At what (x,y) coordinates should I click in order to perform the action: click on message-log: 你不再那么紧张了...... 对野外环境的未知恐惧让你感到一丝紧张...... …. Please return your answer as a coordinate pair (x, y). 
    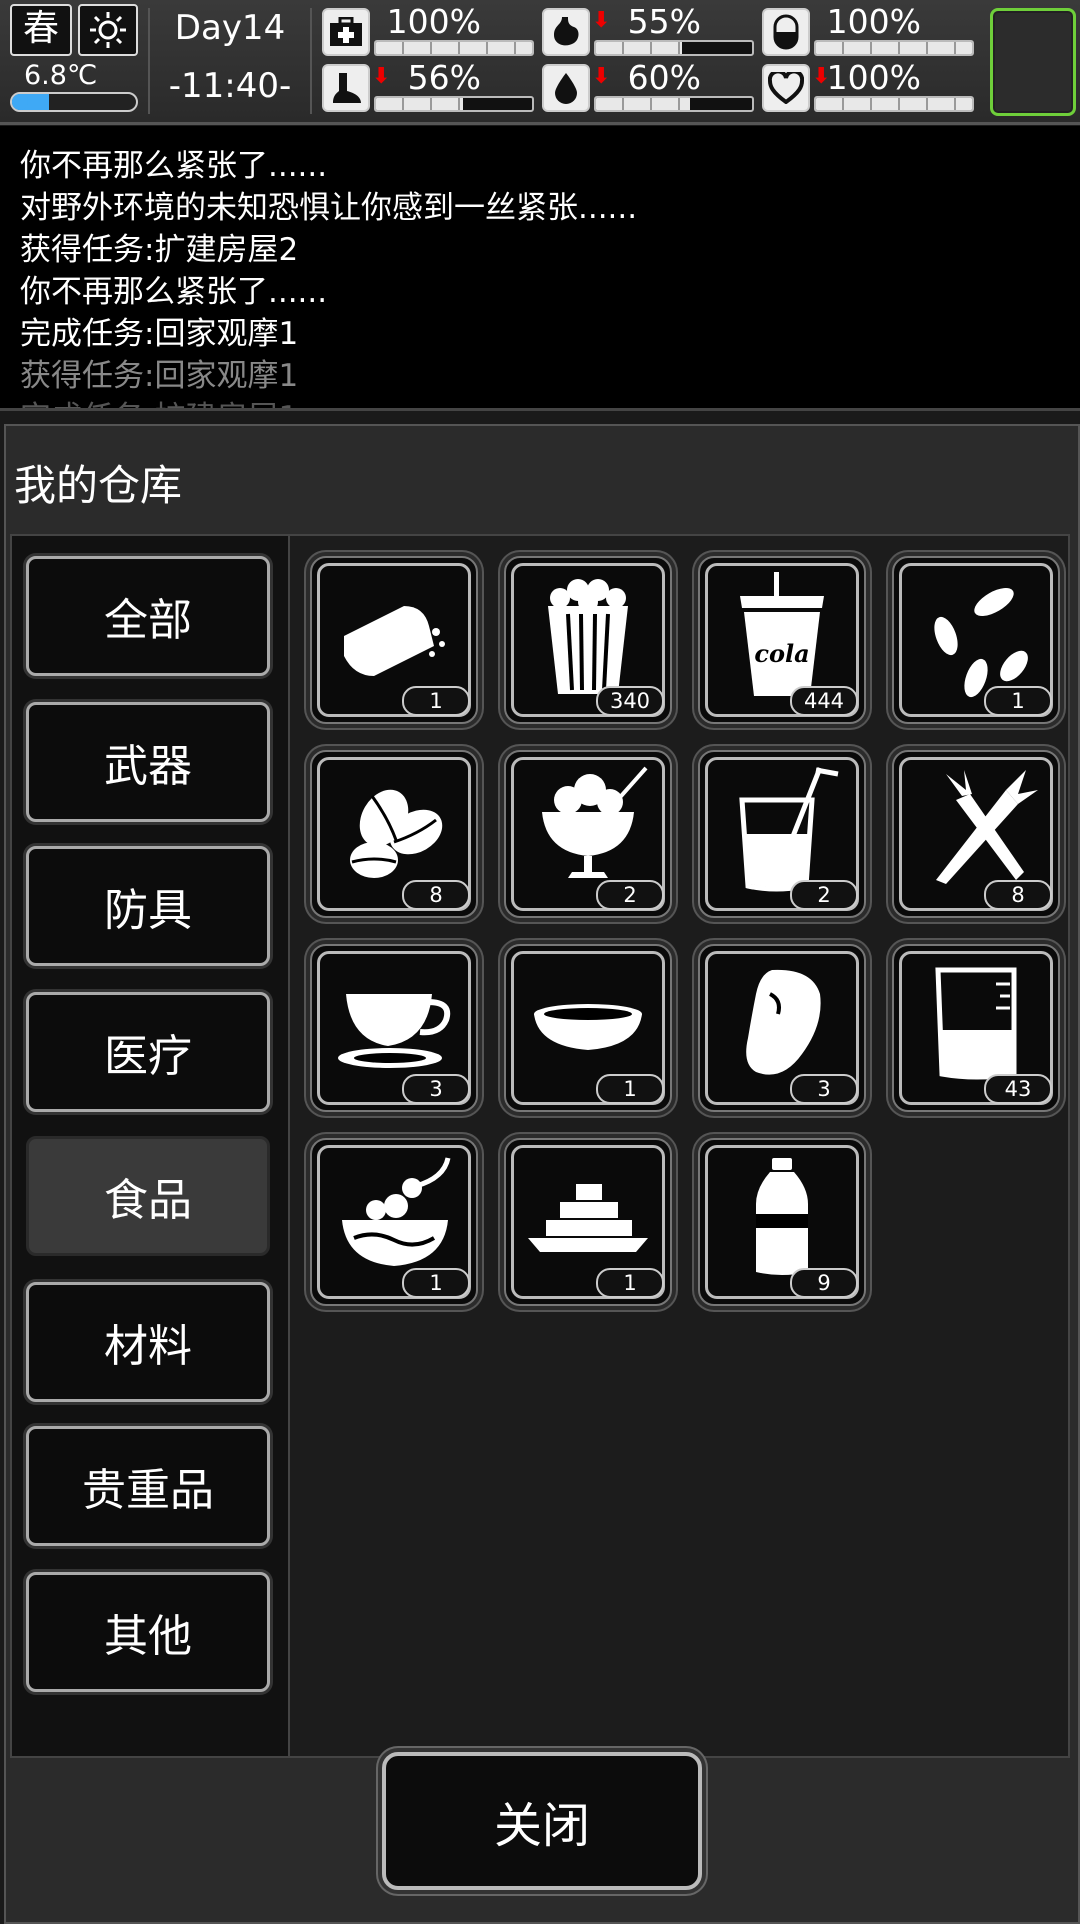
    Looking at the image, I should click on (540, 268).